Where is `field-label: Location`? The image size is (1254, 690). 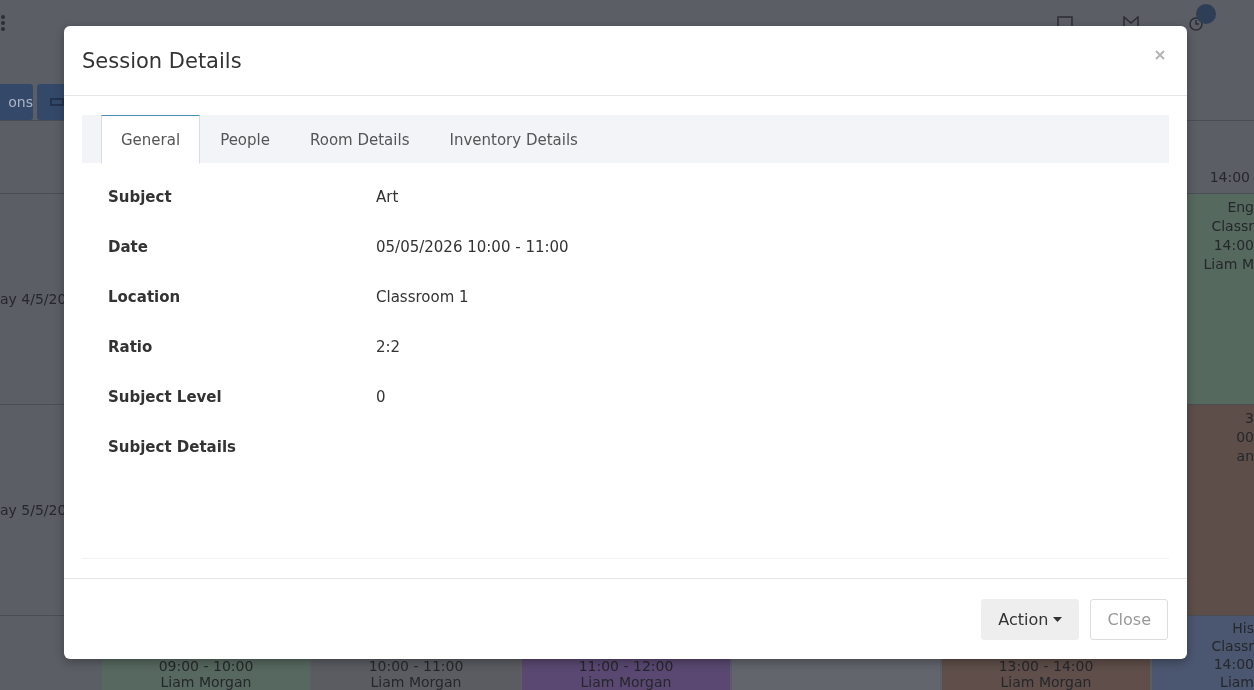
field-label: Location is located at coordinates (145, 298).